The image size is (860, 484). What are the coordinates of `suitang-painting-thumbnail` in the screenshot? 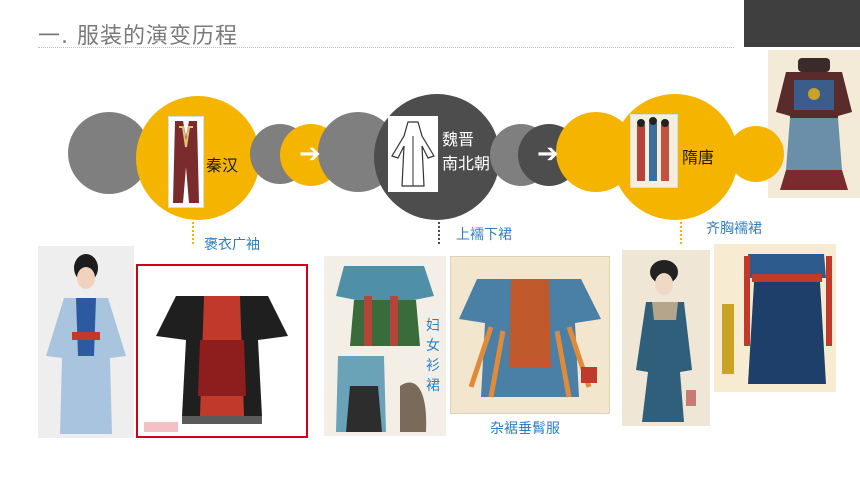 It's located at (654, 151).